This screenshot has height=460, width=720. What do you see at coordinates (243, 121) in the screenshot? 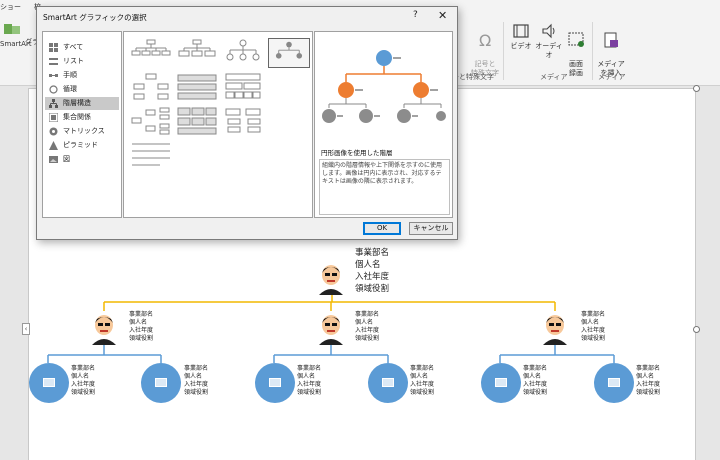
I see `layout-hierarchy-list-thumbnail` at bounding box center [243, 121].